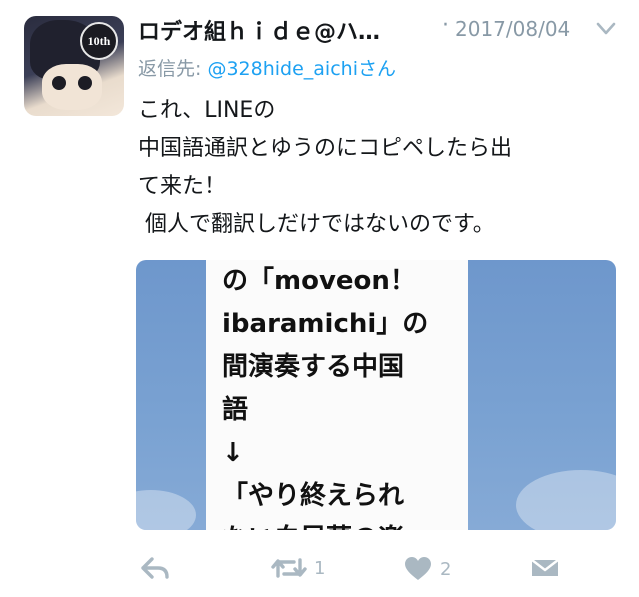  What do you see at coordinates (99, 41) in the screenshot?
I see `avatar-badge: 10th` at bounding box center [99, 41].